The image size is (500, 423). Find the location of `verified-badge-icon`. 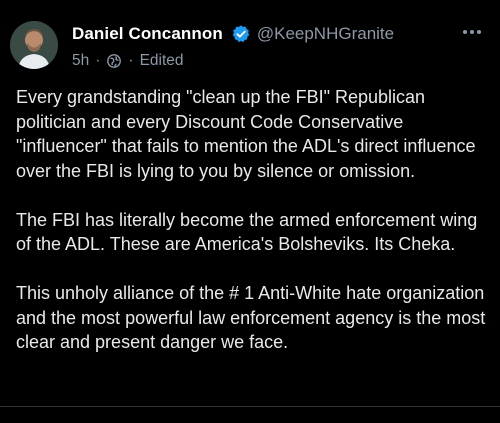

verified-badge-icon is located at coordinates (241, 34).